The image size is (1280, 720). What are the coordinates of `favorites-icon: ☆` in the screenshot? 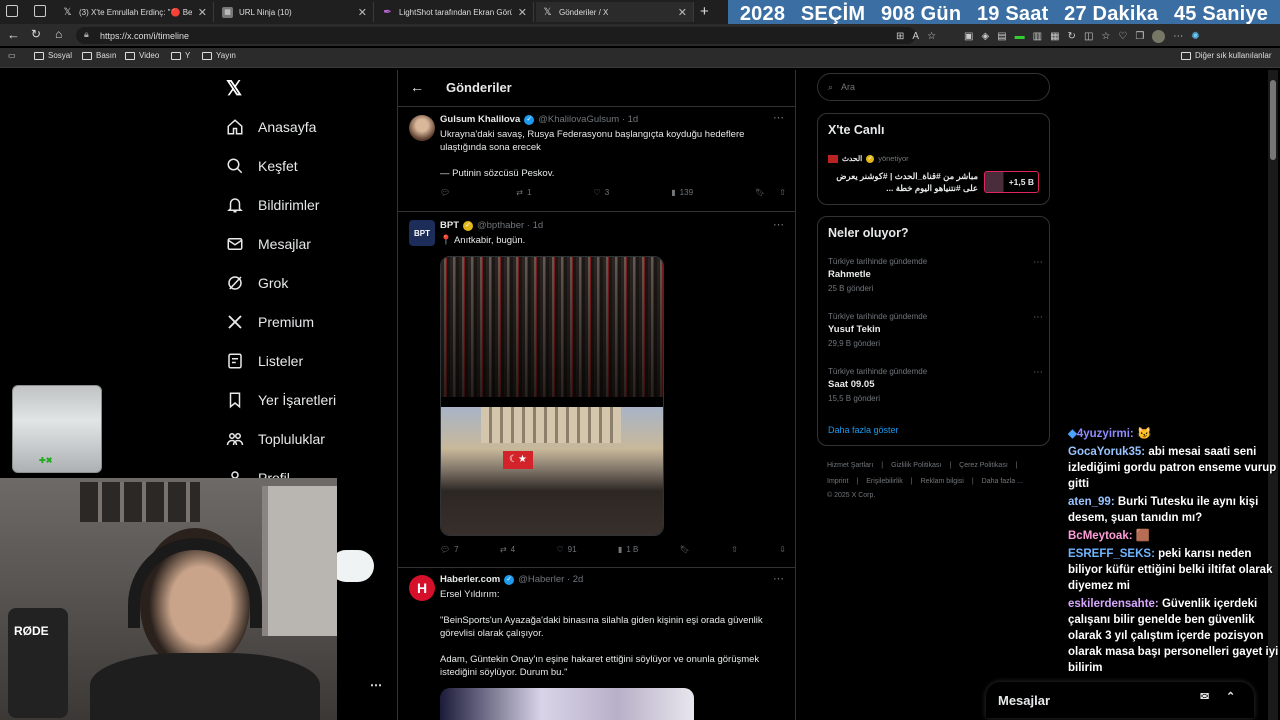 It's located at (1105, 36).